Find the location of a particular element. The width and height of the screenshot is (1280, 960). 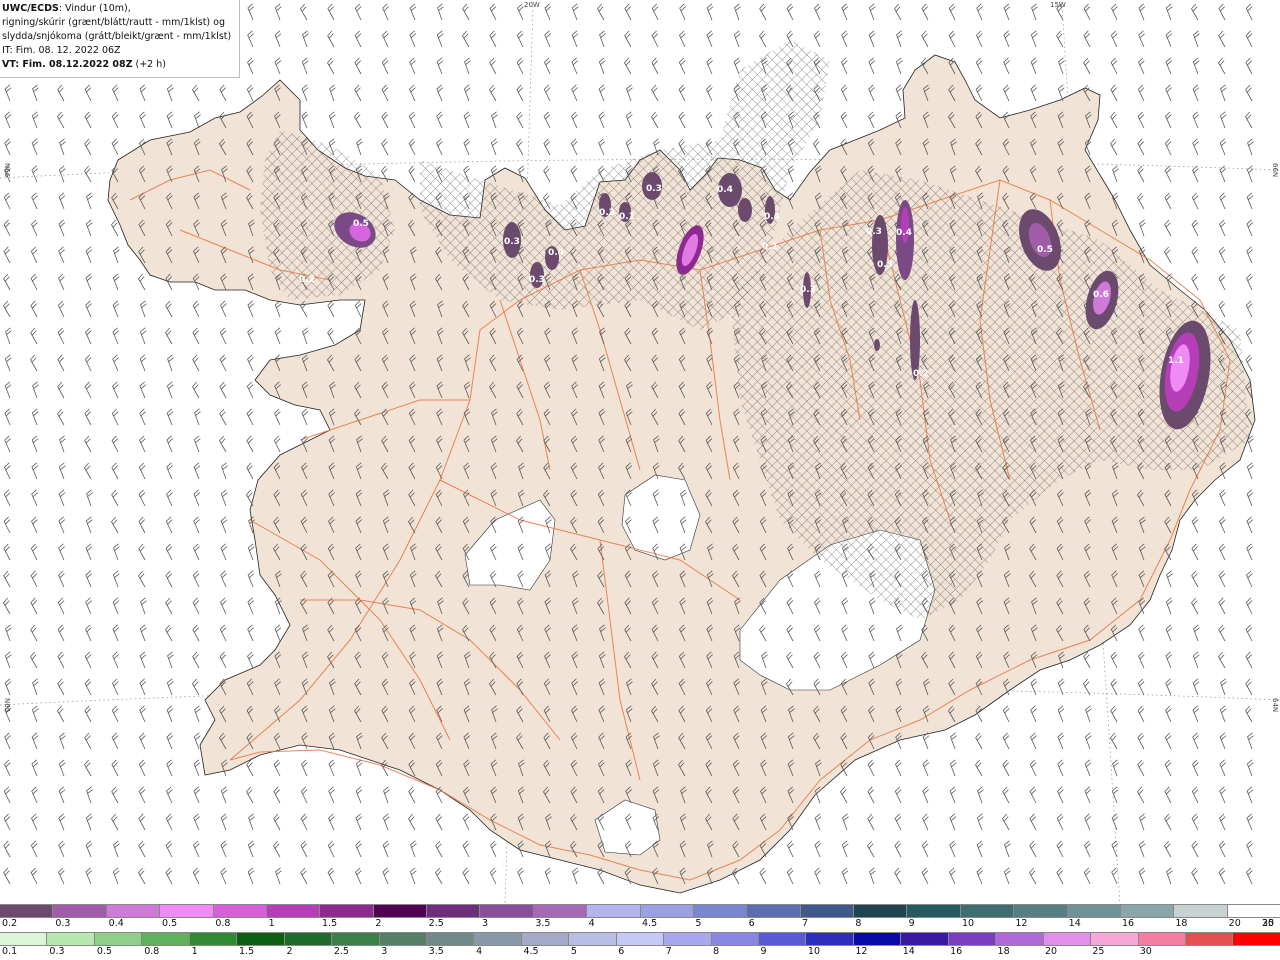

issue-time: IT: Fim. 08. 12. 2022 06Z is located at coordinates (61, 50).